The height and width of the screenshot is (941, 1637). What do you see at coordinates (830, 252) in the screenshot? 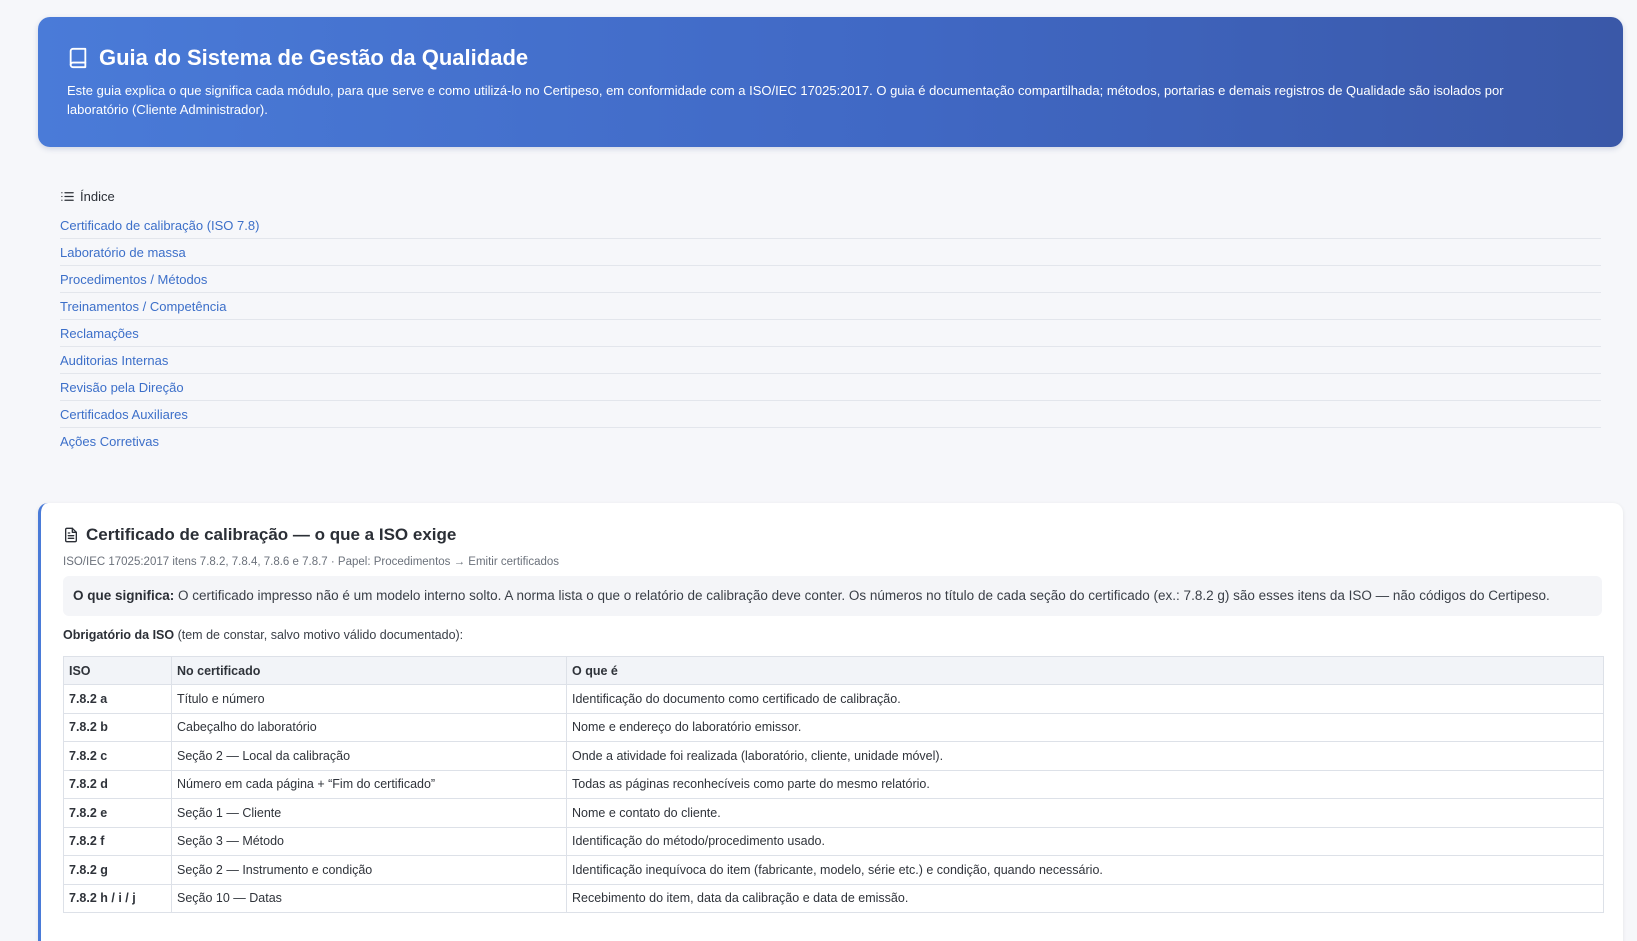
I see `toc-link-laboratorio-massa: Laboratório de massa` at bounding box center [830, 252].